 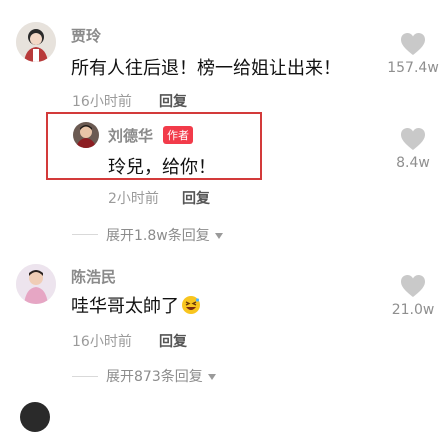 What do you see at coordinates (130, 135) in the screenshot?
I see `reply-username: 刘德华` at bounding box center [130, 135].